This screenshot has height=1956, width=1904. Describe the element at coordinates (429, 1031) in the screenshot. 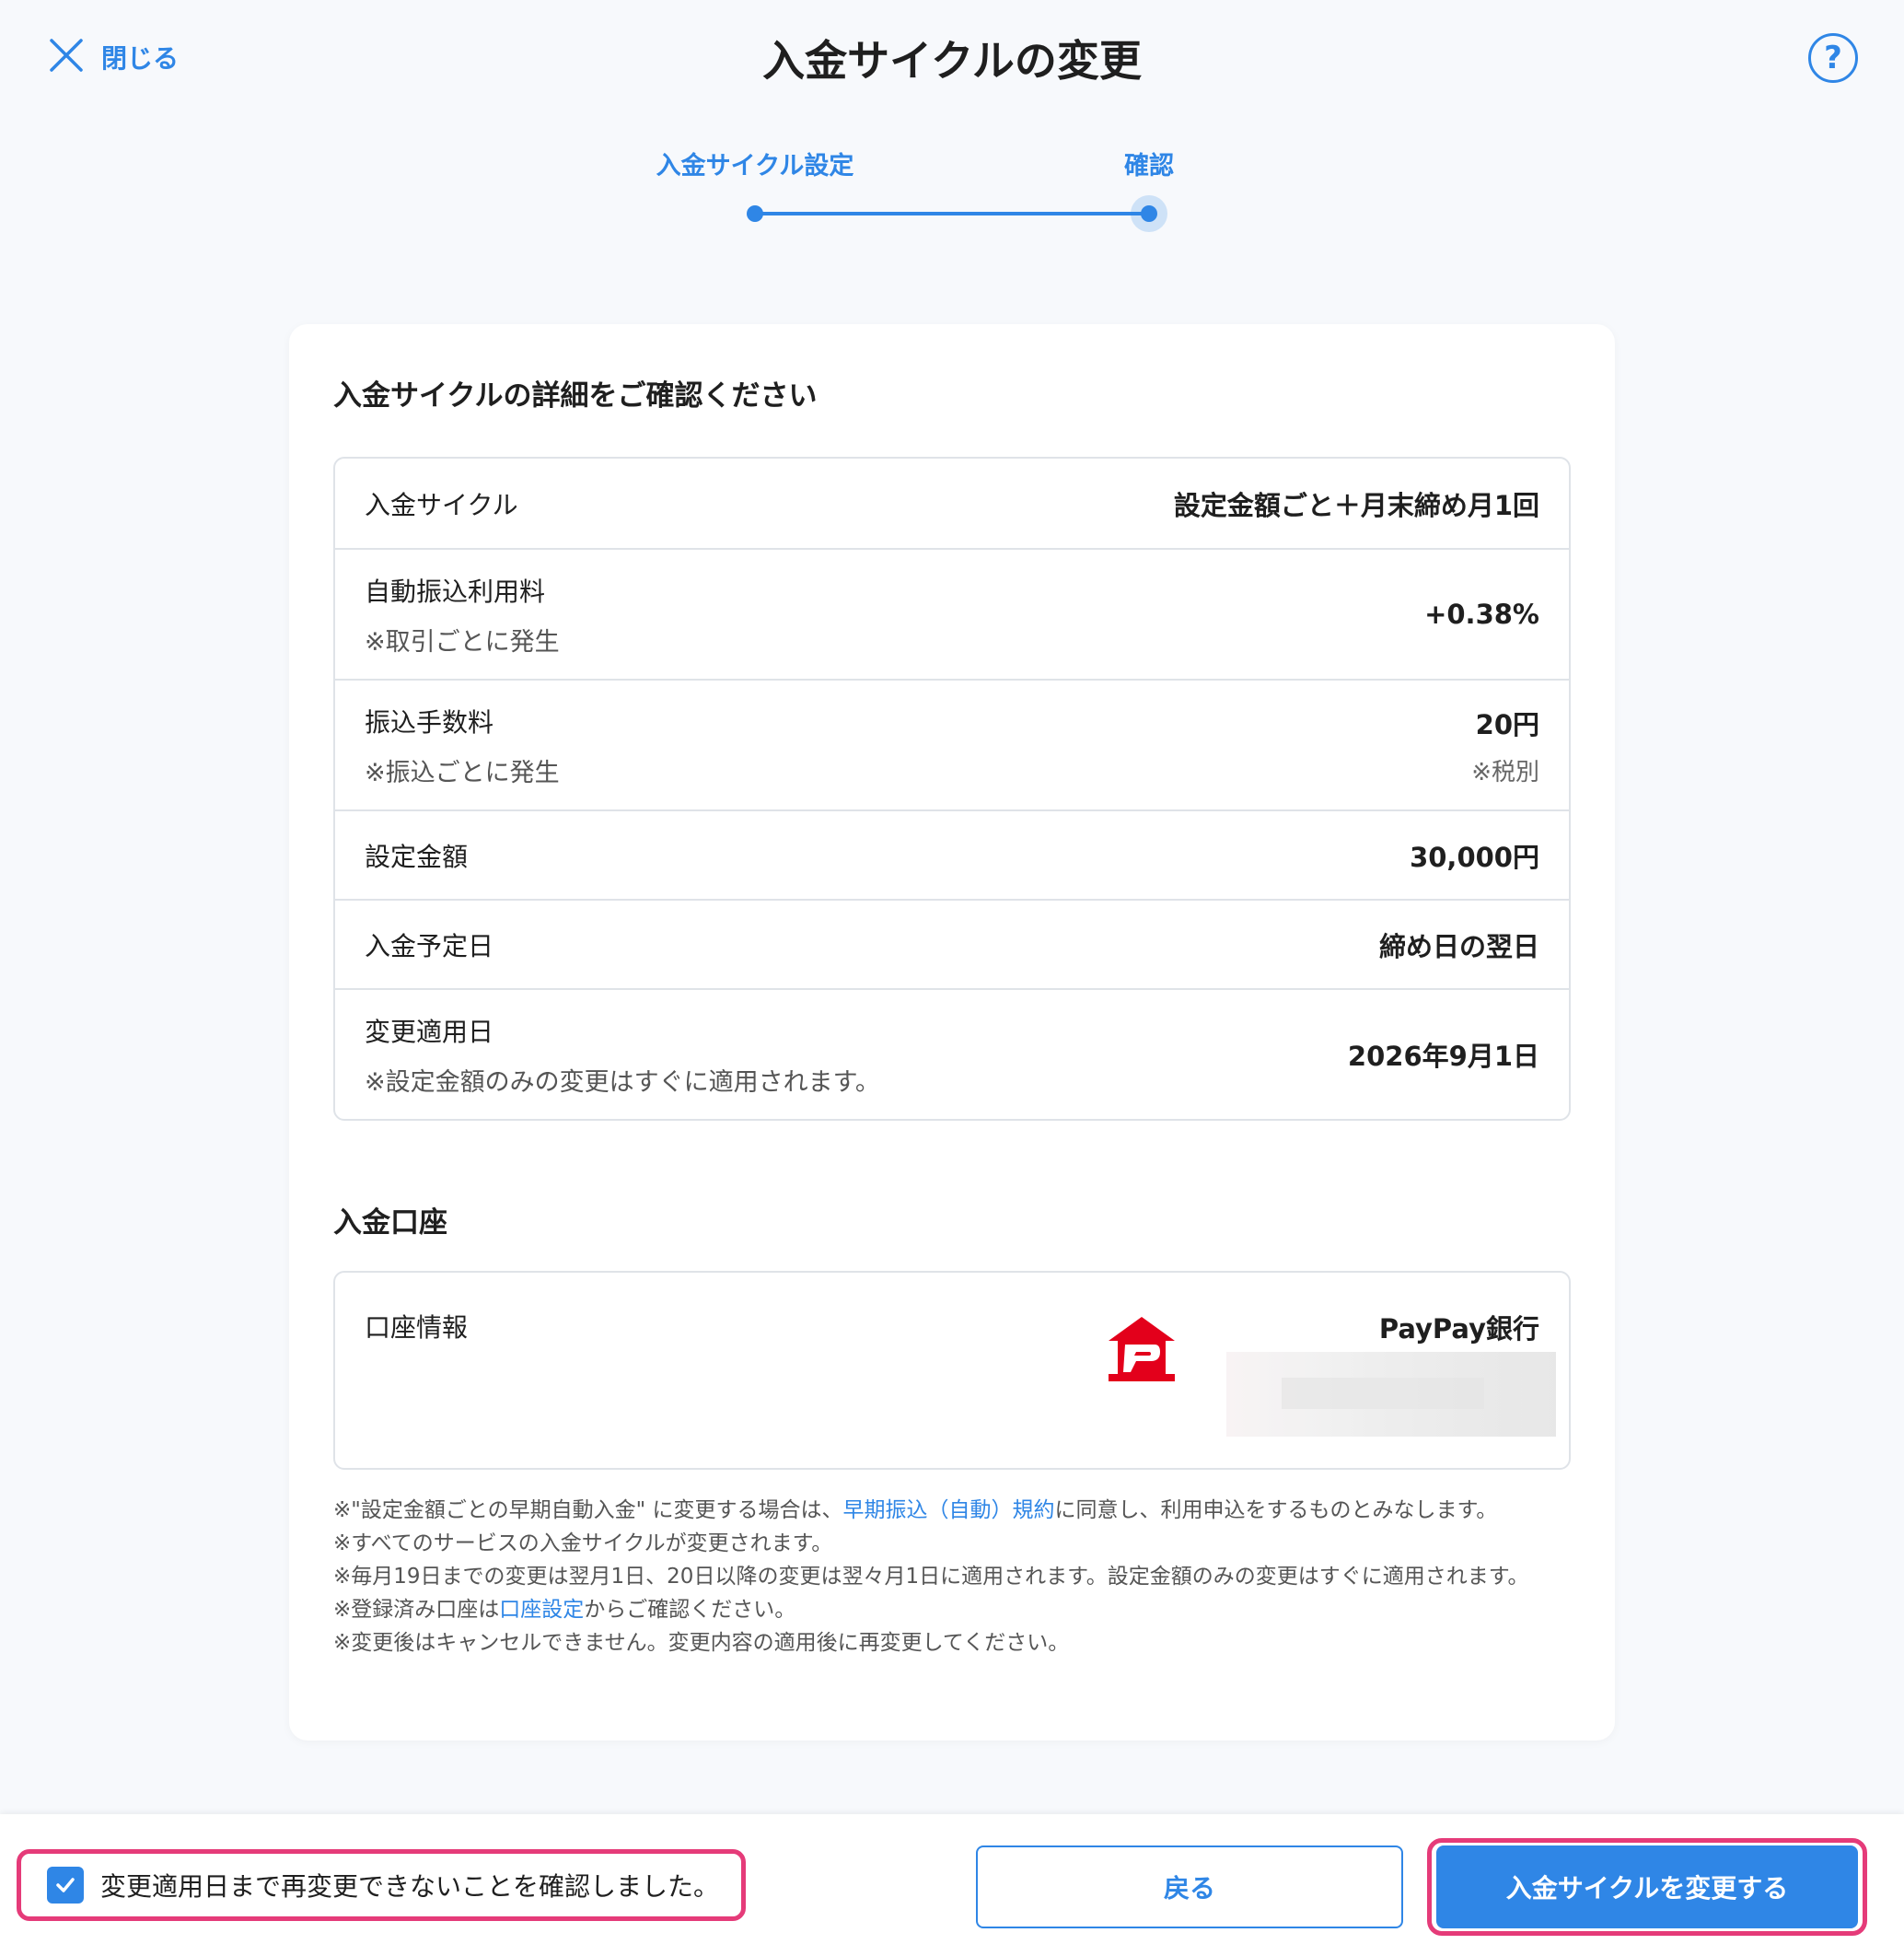

I see `detail-label: 変更適用日` at that location.